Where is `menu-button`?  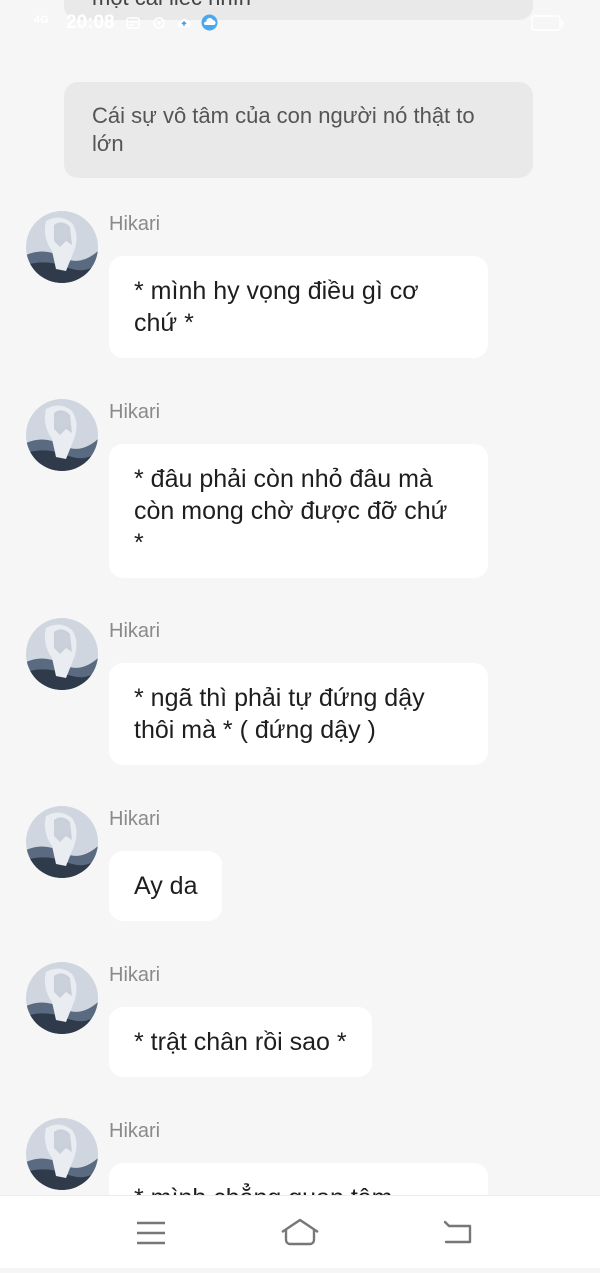 menu-button is located at coordinates (150, 1232).